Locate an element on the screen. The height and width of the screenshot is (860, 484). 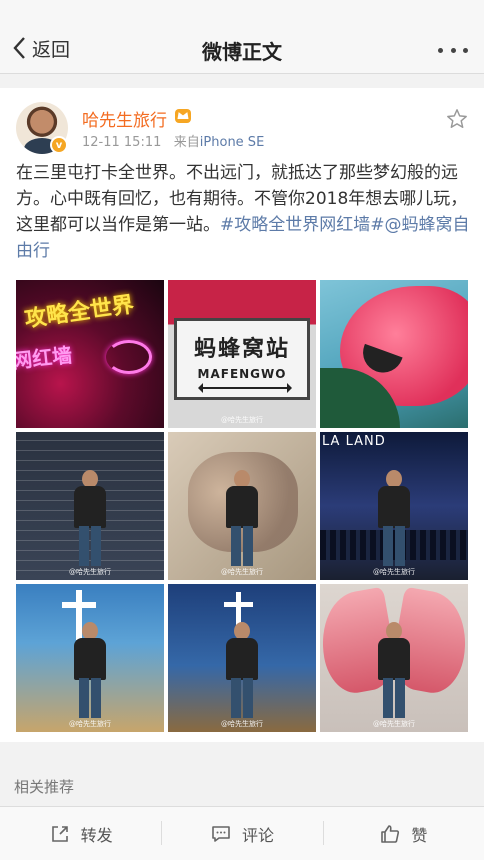
post-meta: 12-11 15:11 来自iPhone SE is located at coordinates (173, 140).